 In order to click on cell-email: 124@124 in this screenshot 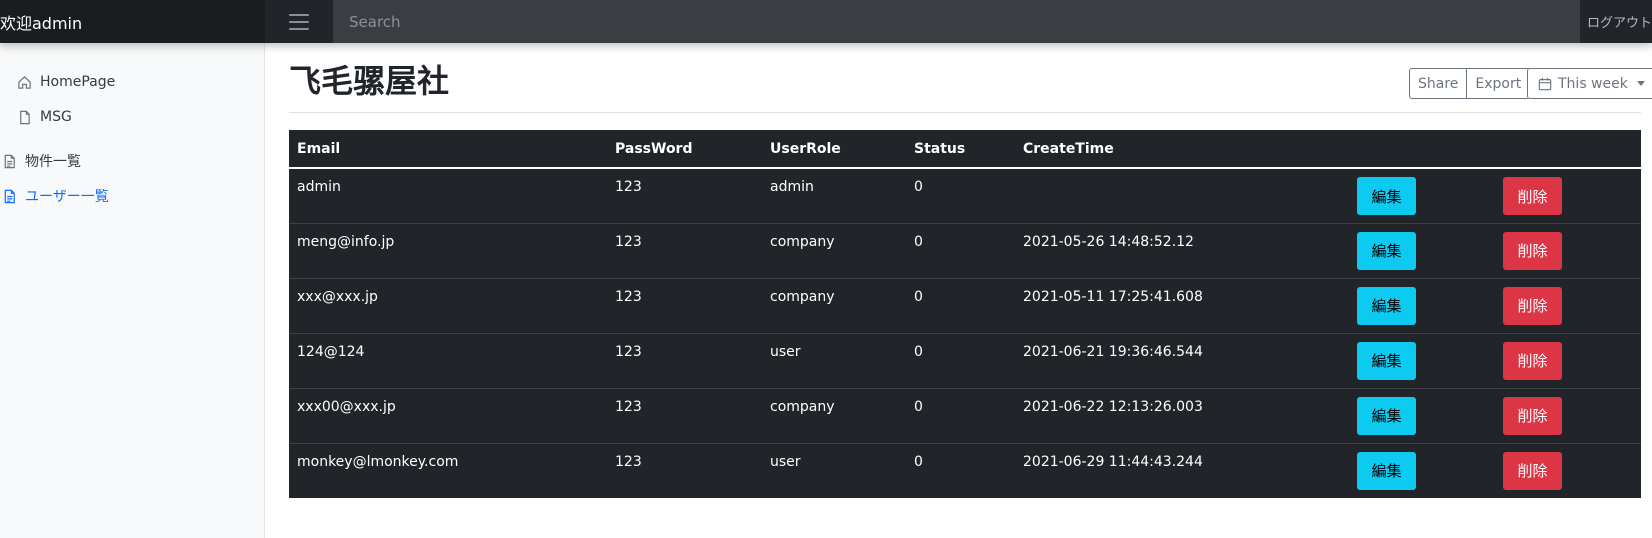, I will do `click(448, 361)`.